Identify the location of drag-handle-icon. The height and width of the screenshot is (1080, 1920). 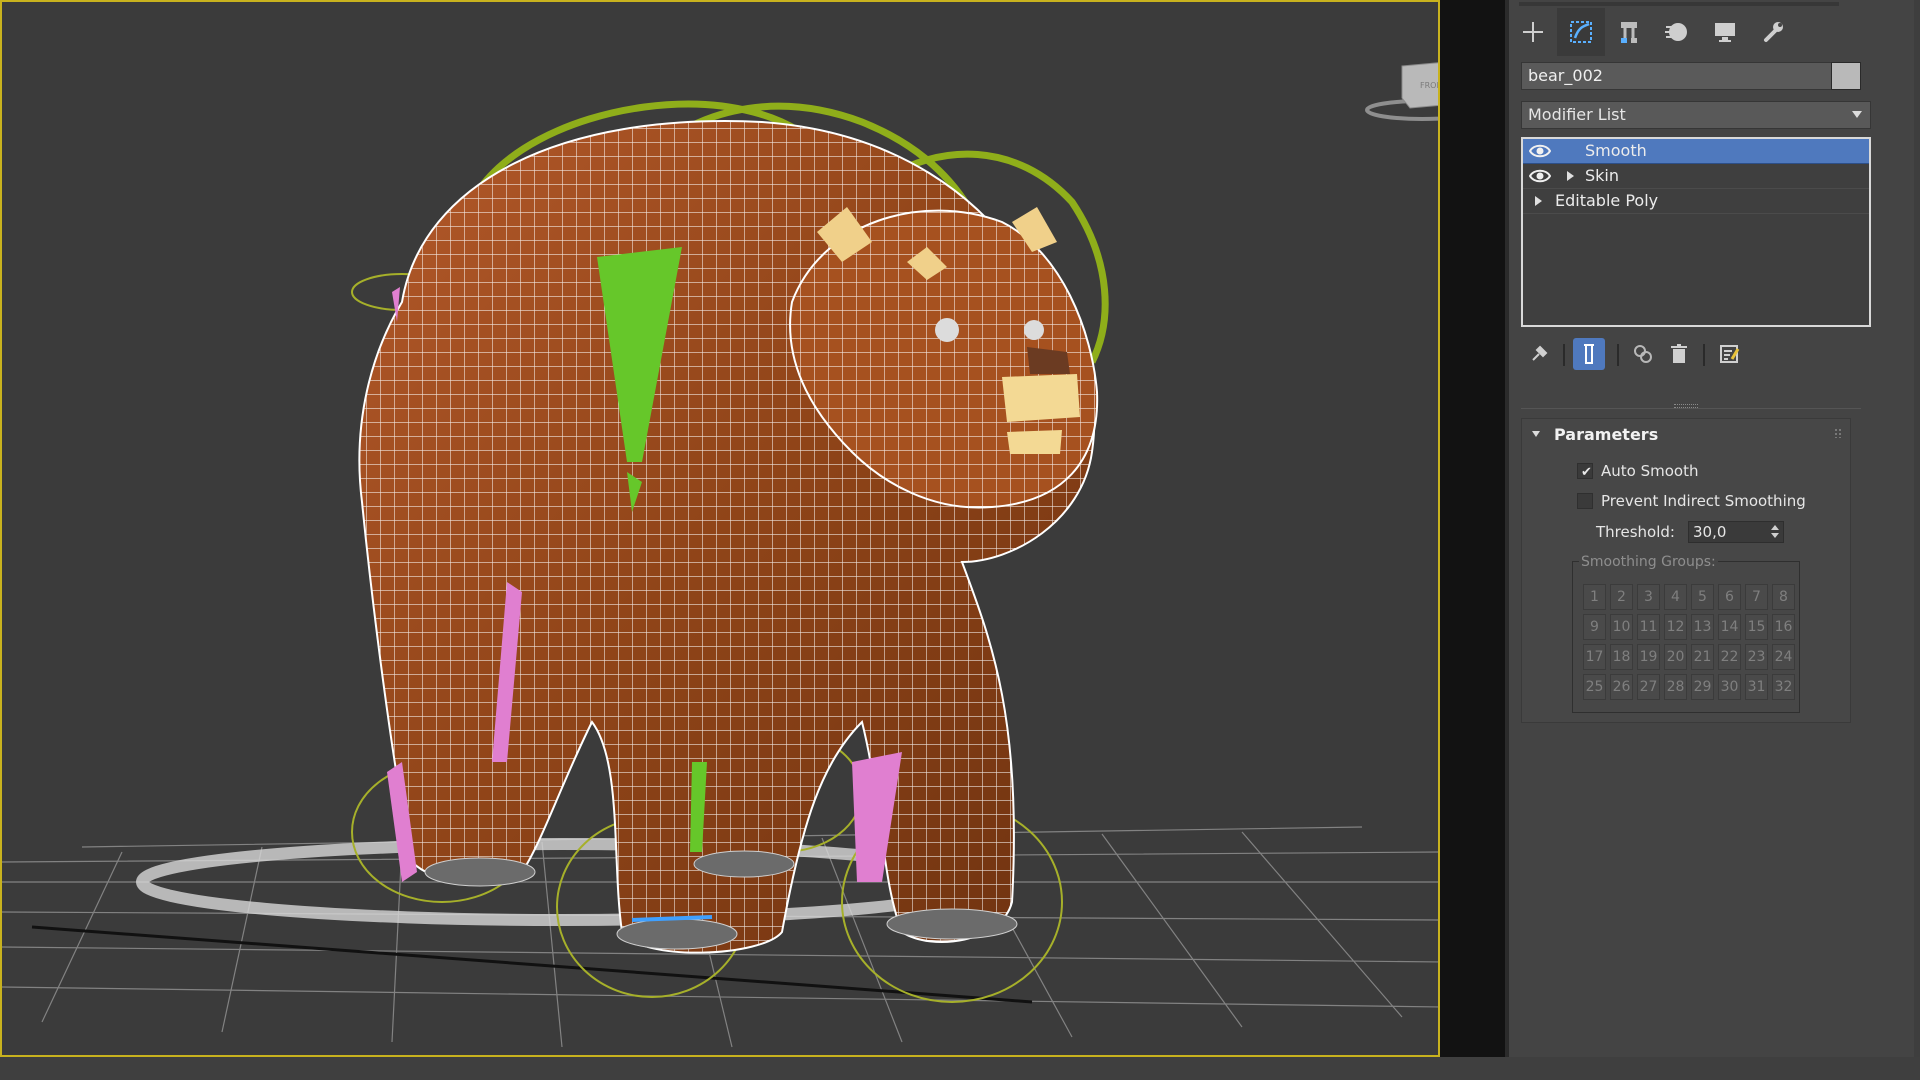
(1838, 433).